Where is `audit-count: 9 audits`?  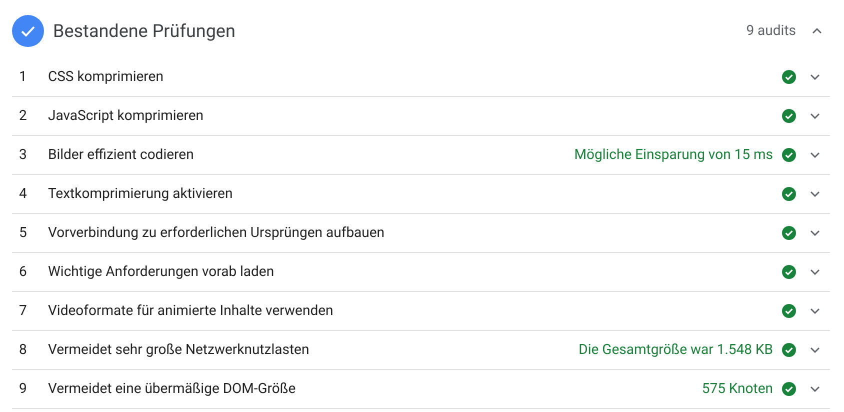
audit-count: 9 audits is located at coordinates (771, 31).